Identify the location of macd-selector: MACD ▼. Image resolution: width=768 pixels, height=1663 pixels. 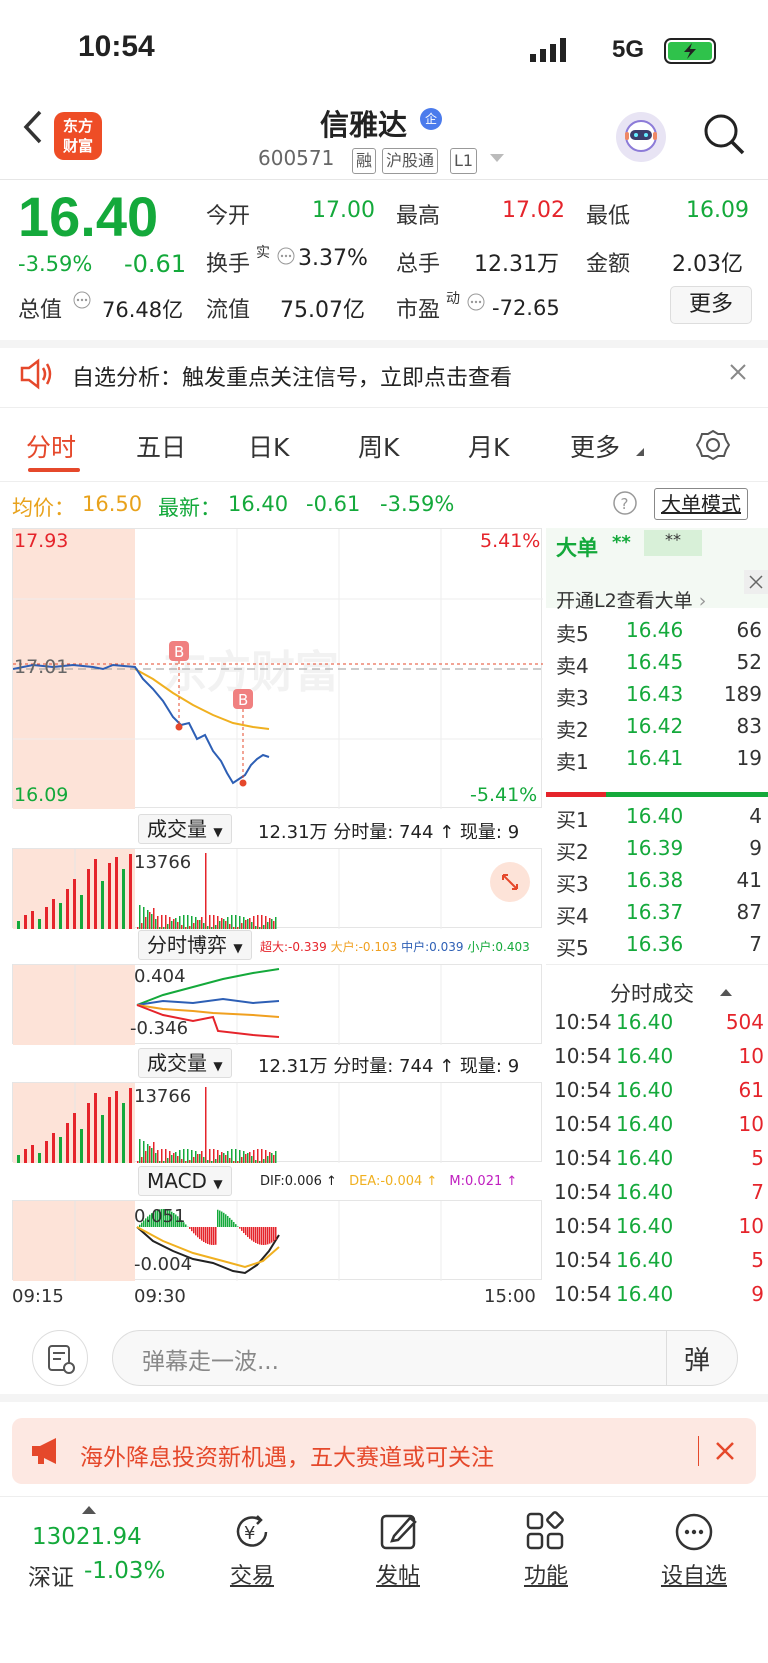
(185, 1181).